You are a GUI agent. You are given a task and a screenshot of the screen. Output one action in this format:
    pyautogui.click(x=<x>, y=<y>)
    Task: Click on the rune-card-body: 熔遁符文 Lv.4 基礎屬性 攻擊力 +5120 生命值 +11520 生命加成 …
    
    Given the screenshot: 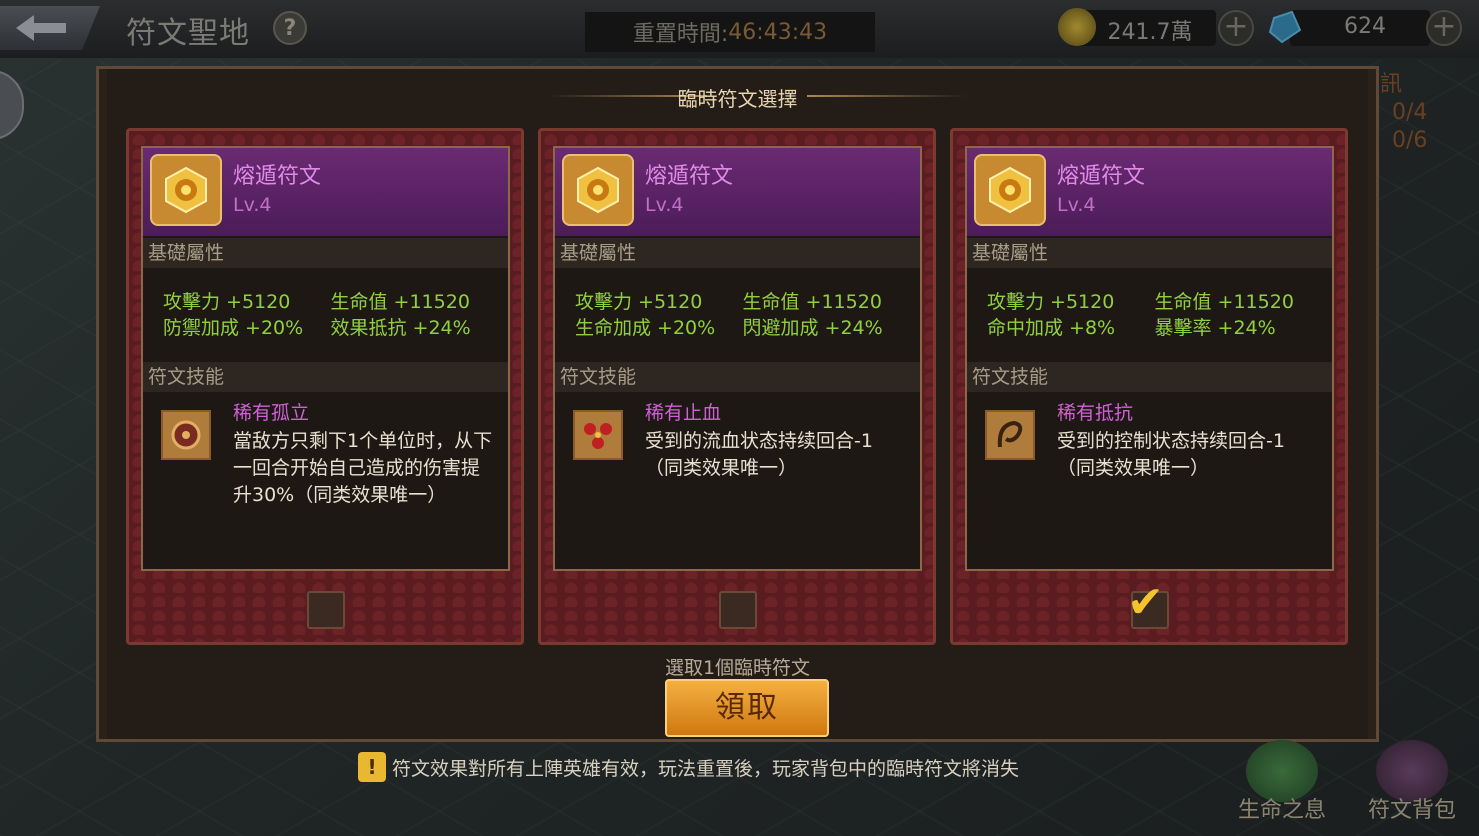 What is the action you would take?
    pyautogui.click(x=737, y=358)
    